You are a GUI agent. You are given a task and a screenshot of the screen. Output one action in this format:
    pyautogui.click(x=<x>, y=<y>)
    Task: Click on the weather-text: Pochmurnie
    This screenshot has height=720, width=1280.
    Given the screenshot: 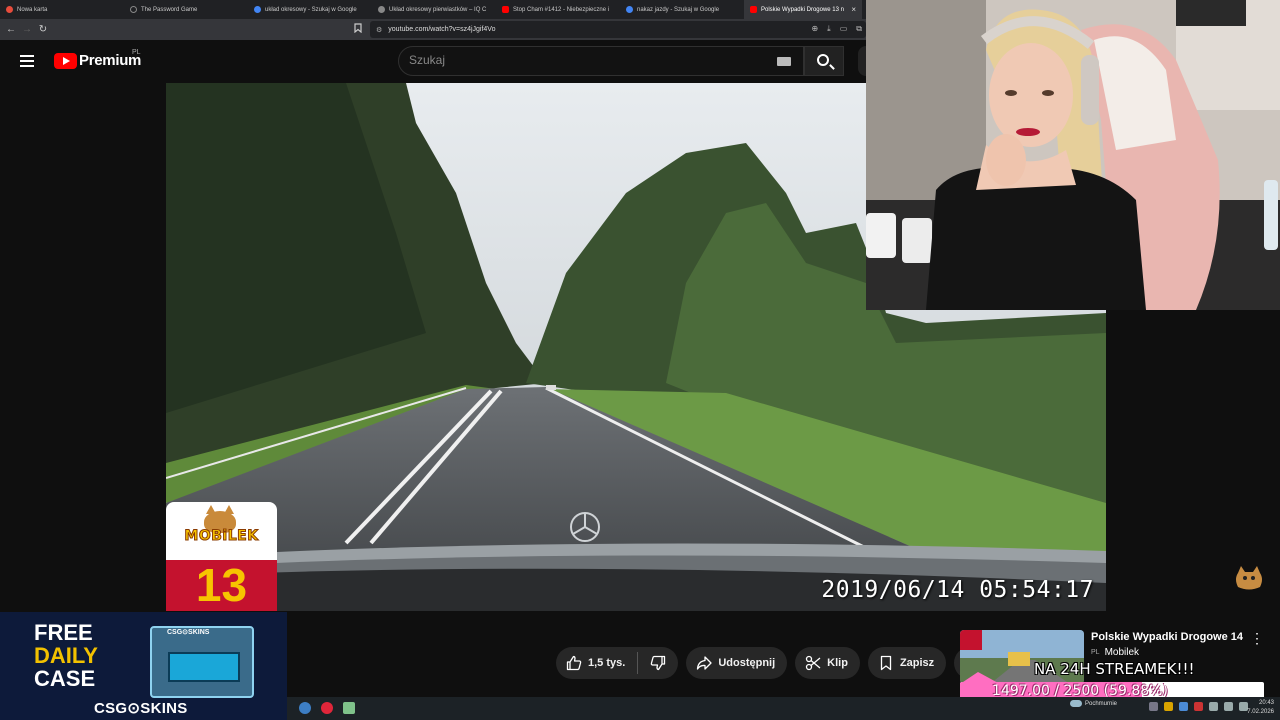 What is the action you would take?
    pyautogui.click(x=1101, y=704)
    